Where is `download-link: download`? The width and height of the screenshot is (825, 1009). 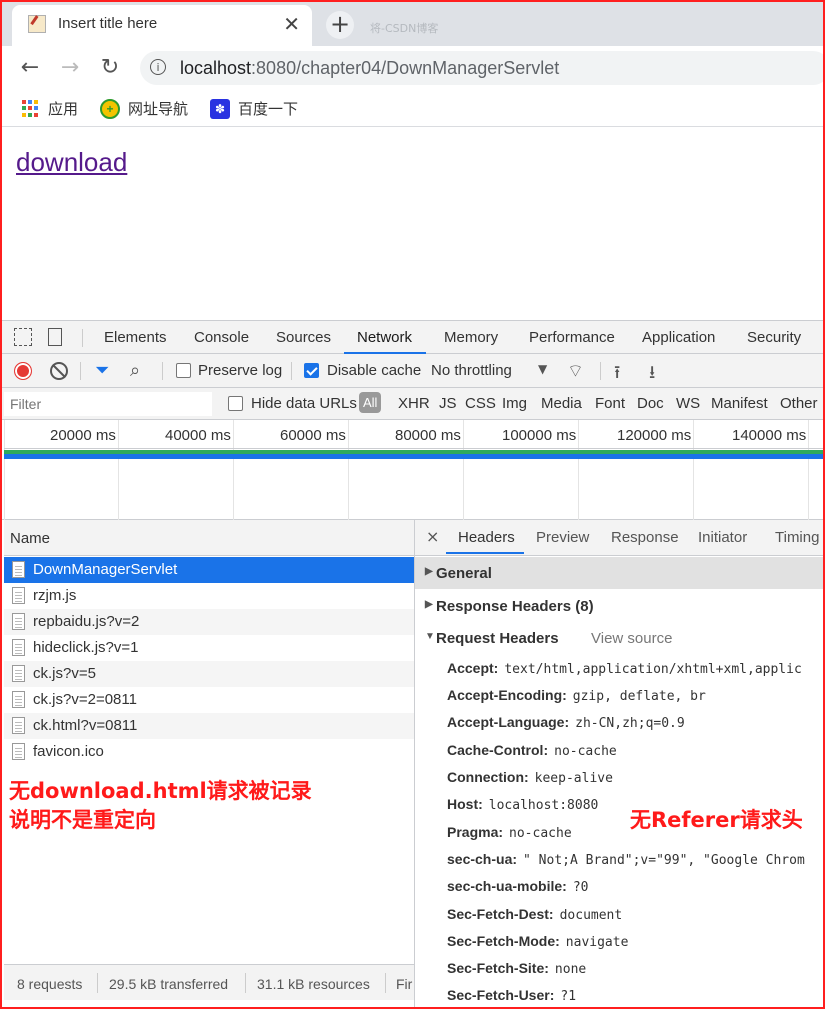
download-link: download is located at coordinates (71, 162).